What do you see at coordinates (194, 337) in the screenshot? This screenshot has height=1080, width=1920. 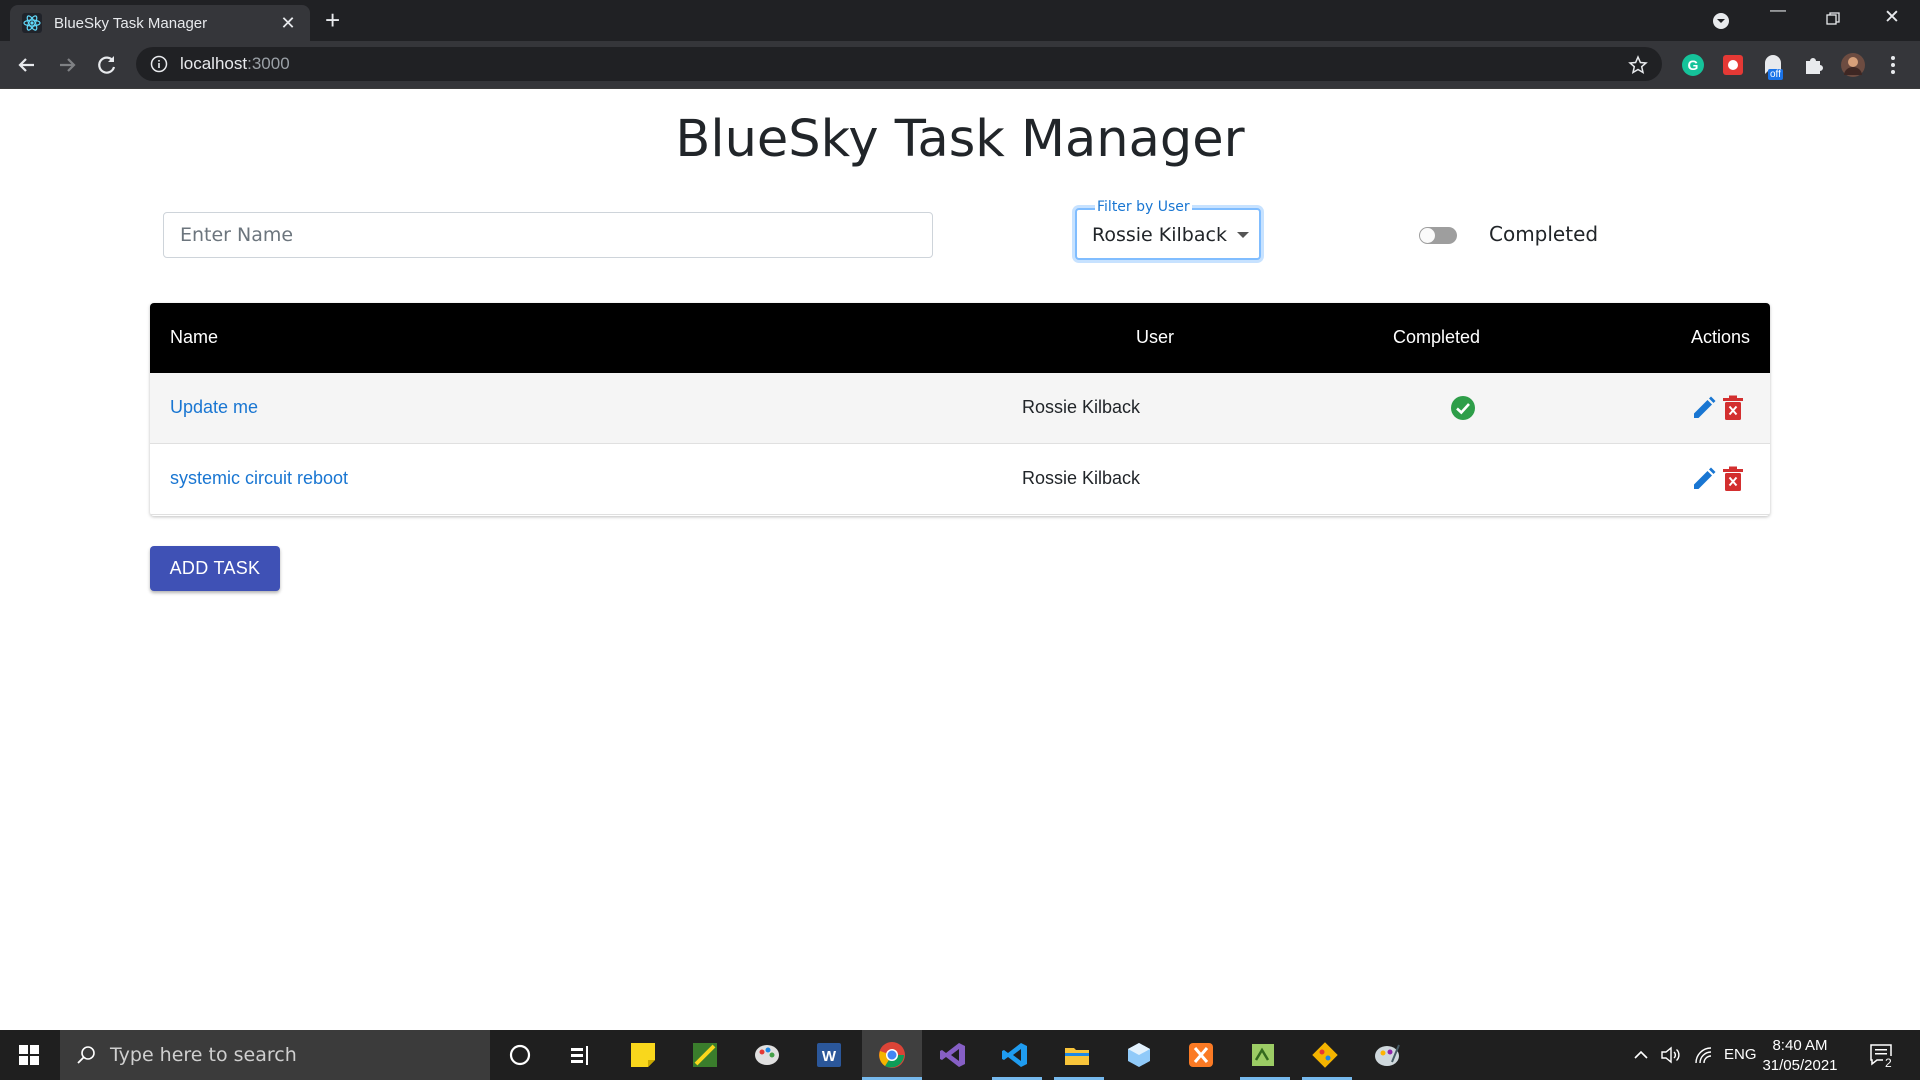 I see `header-name: Name` at bounding box center [194, 337].